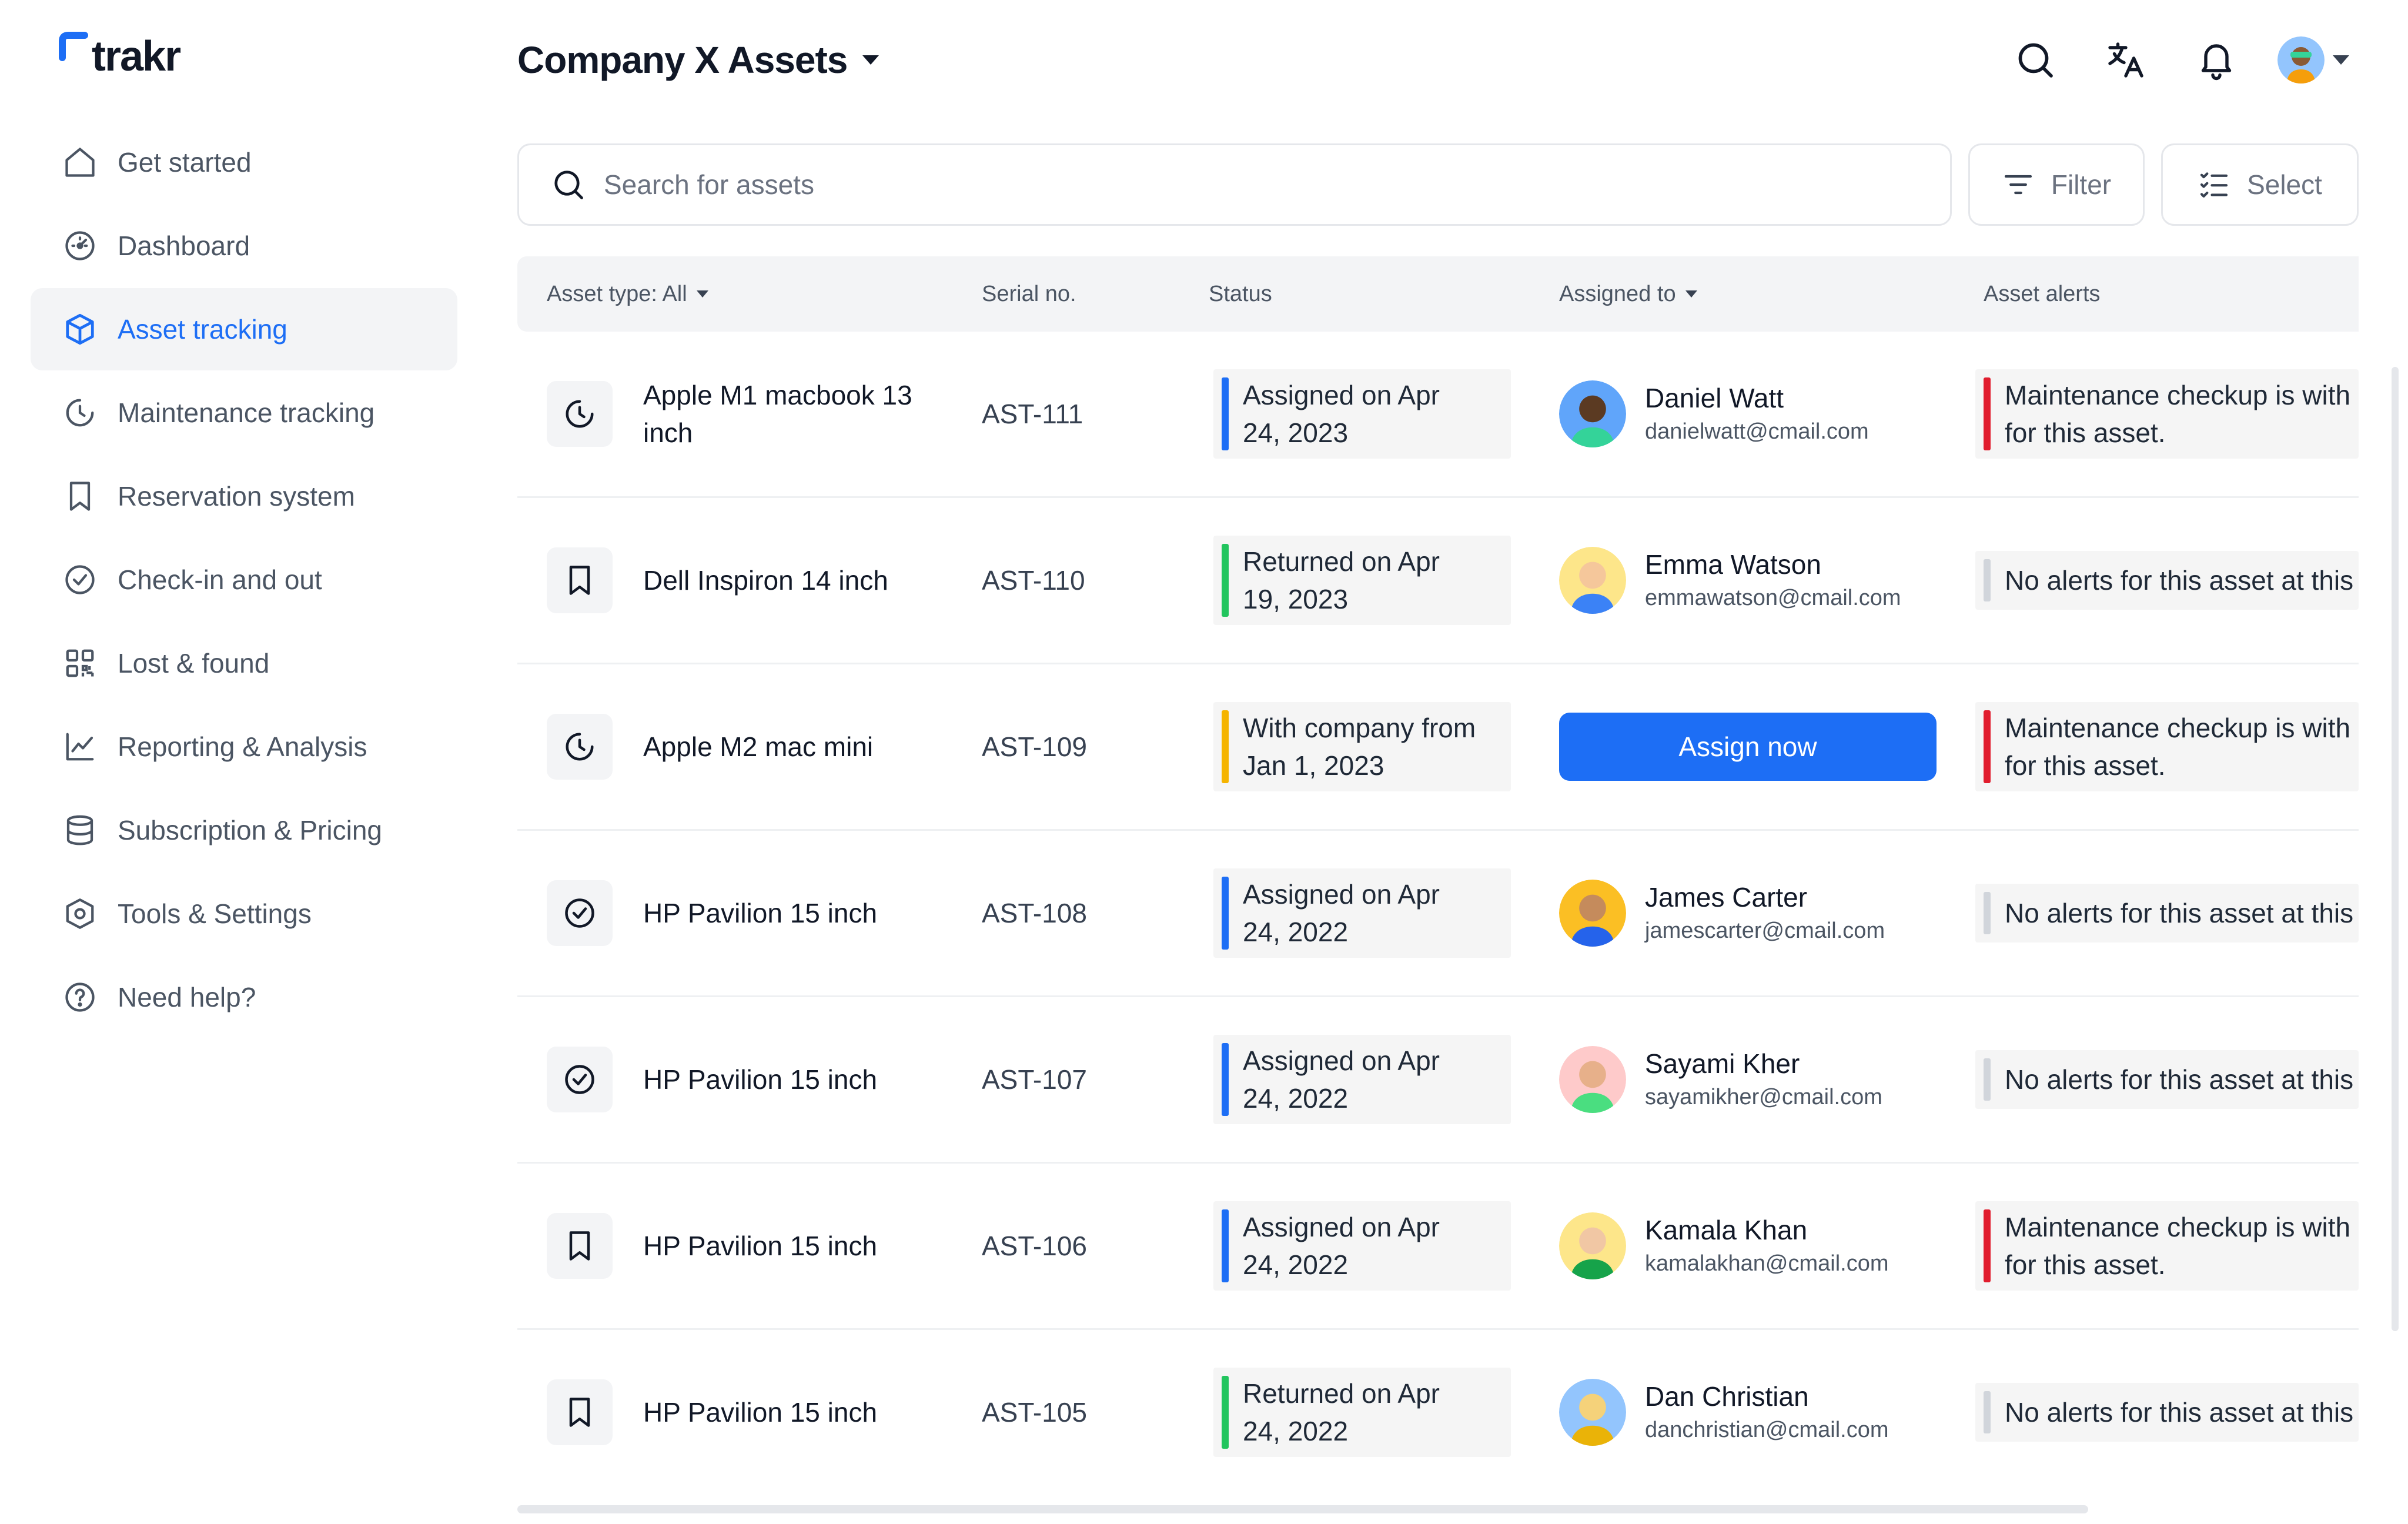 The height and width of the screenshot is (1524, 2408). I want to click on gauge-icon, so click(80, 245).